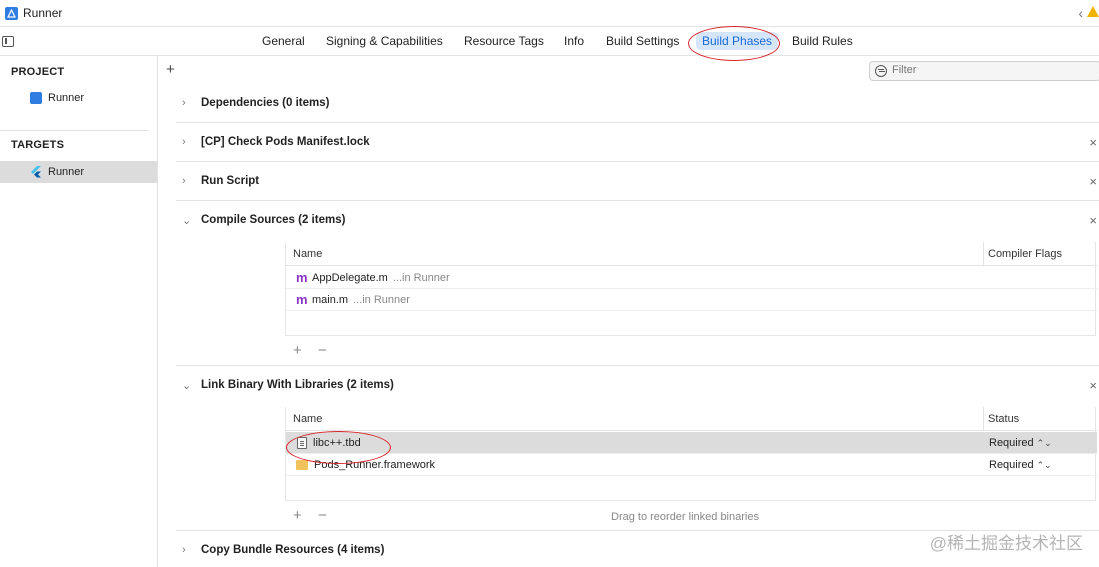 The image size is (1099, 567). I want to click on phase-title: Link Binary With Libraries (2 items), so click(297, 385).